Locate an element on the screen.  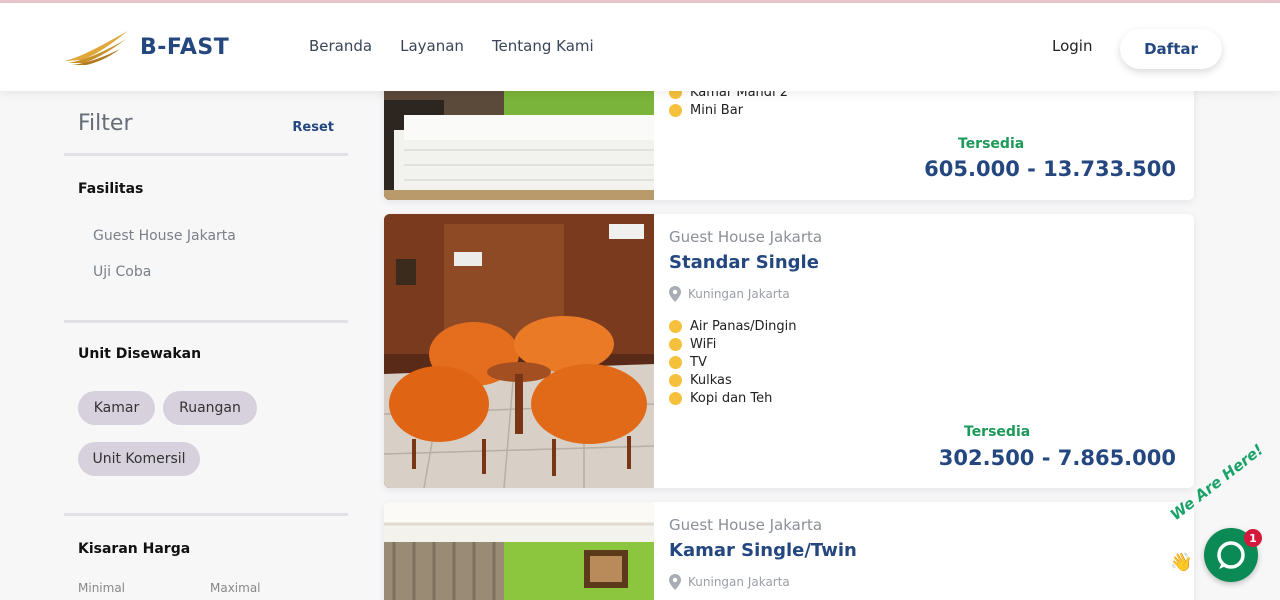
brand-name: B-FAST is located at coordinates (185, 47).